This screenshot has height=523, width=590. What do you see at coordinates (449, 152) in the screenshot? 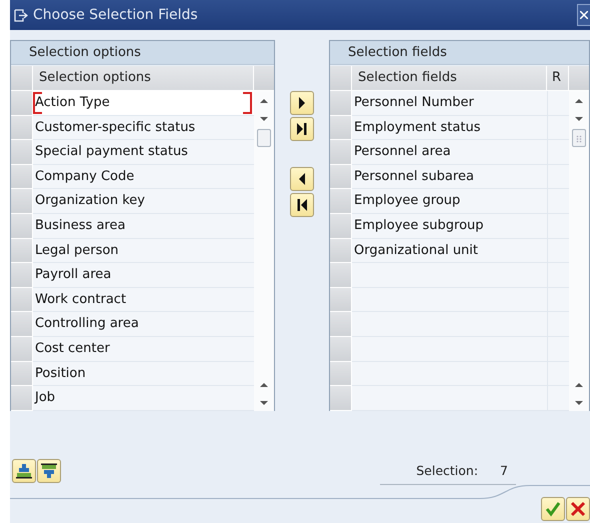
I see `field-name: Personnel area` at bounding box center [449, 152].